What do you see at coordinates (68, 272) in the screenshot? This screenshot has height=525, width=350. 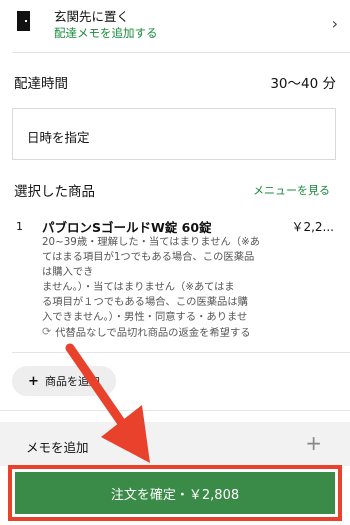 I see `option-line: は購入でき` at bounding box center [68, 272].